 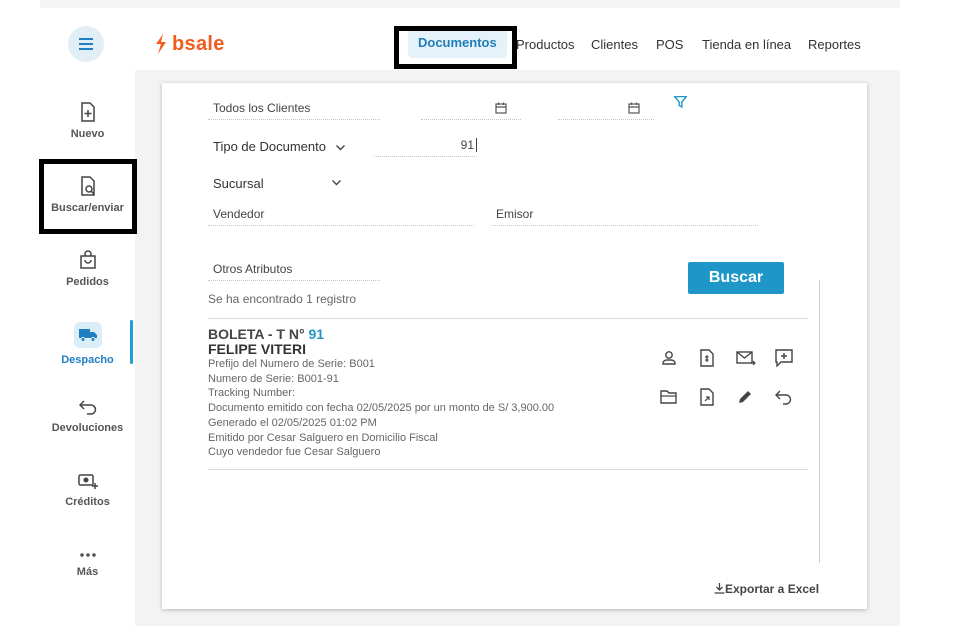 What do you see at coordinates (87, 134) in the screenshot?
I see `sidebar-item-label: Nuevo` at bounding box center [87, 134].